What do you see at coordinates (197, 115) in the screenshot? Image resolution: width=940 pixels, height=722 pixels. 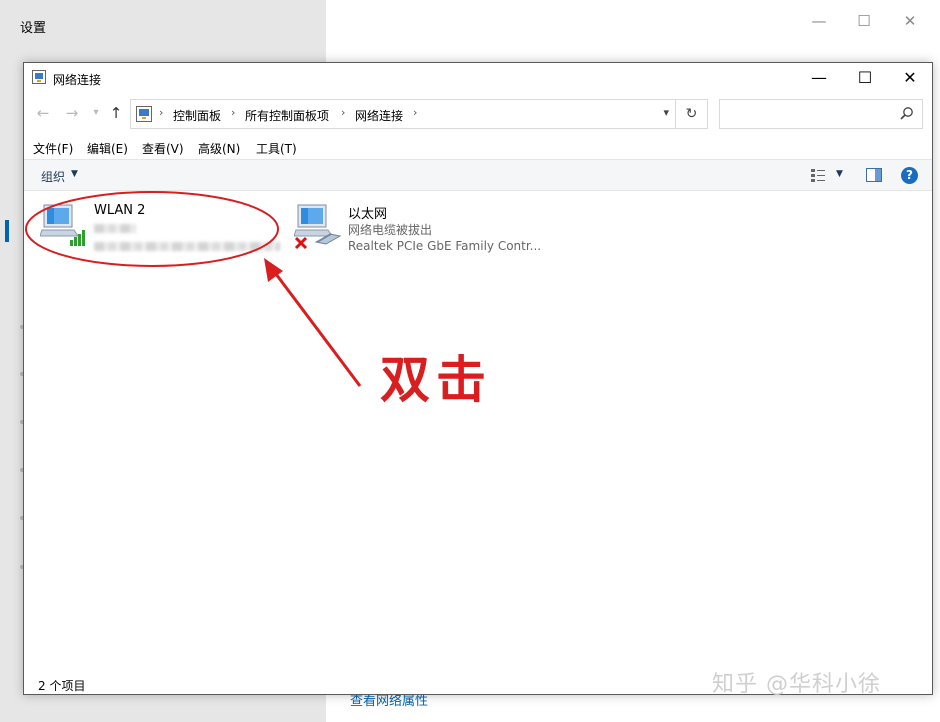 I see `breadcrumb-control-panel: 控制面板` at bounding box center [197, 115].